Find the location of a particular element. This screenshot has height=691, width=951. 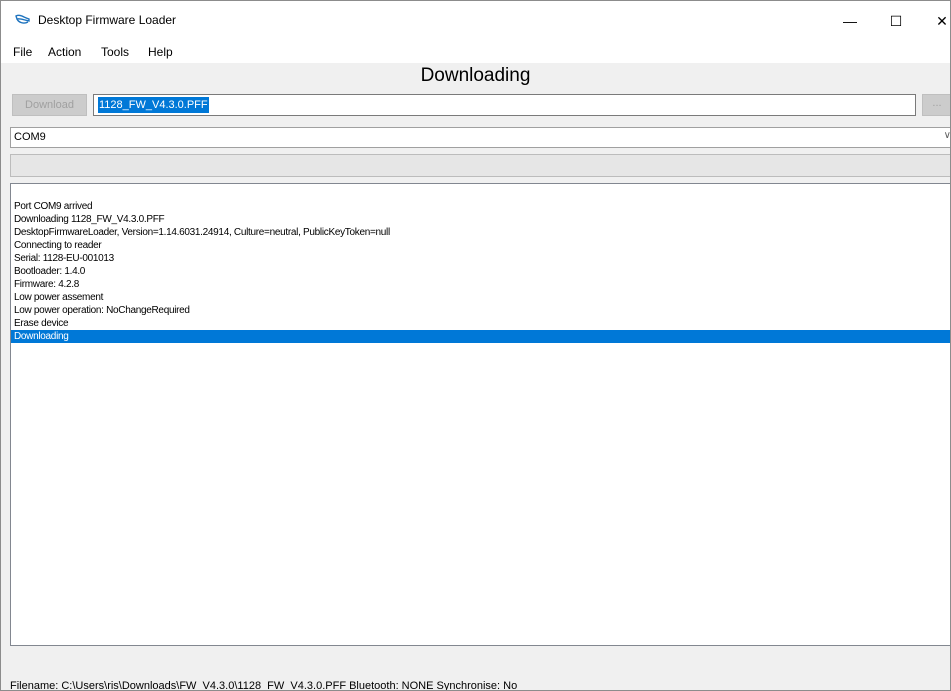

log-line: Serial: 1128-EU-001013 is located at coordinates (480, 258).